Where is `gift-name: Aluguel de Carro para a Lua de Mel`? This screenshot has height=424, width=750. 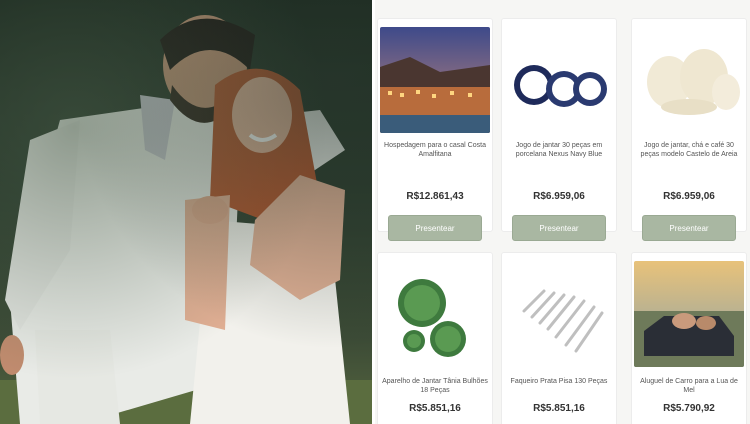 gift-name: Aluguel de Carro para a Lua de Mel is located at coordinates (689, 386).